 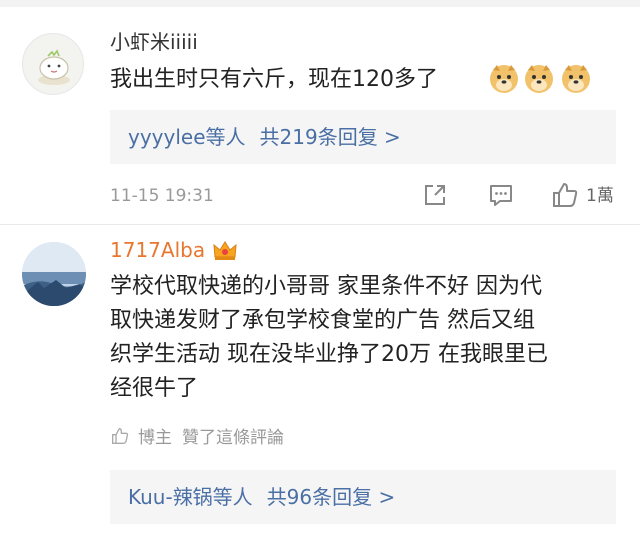 I want to click on author-liked-note: 博主 贊了這條評論, so click(x=197, y=438).